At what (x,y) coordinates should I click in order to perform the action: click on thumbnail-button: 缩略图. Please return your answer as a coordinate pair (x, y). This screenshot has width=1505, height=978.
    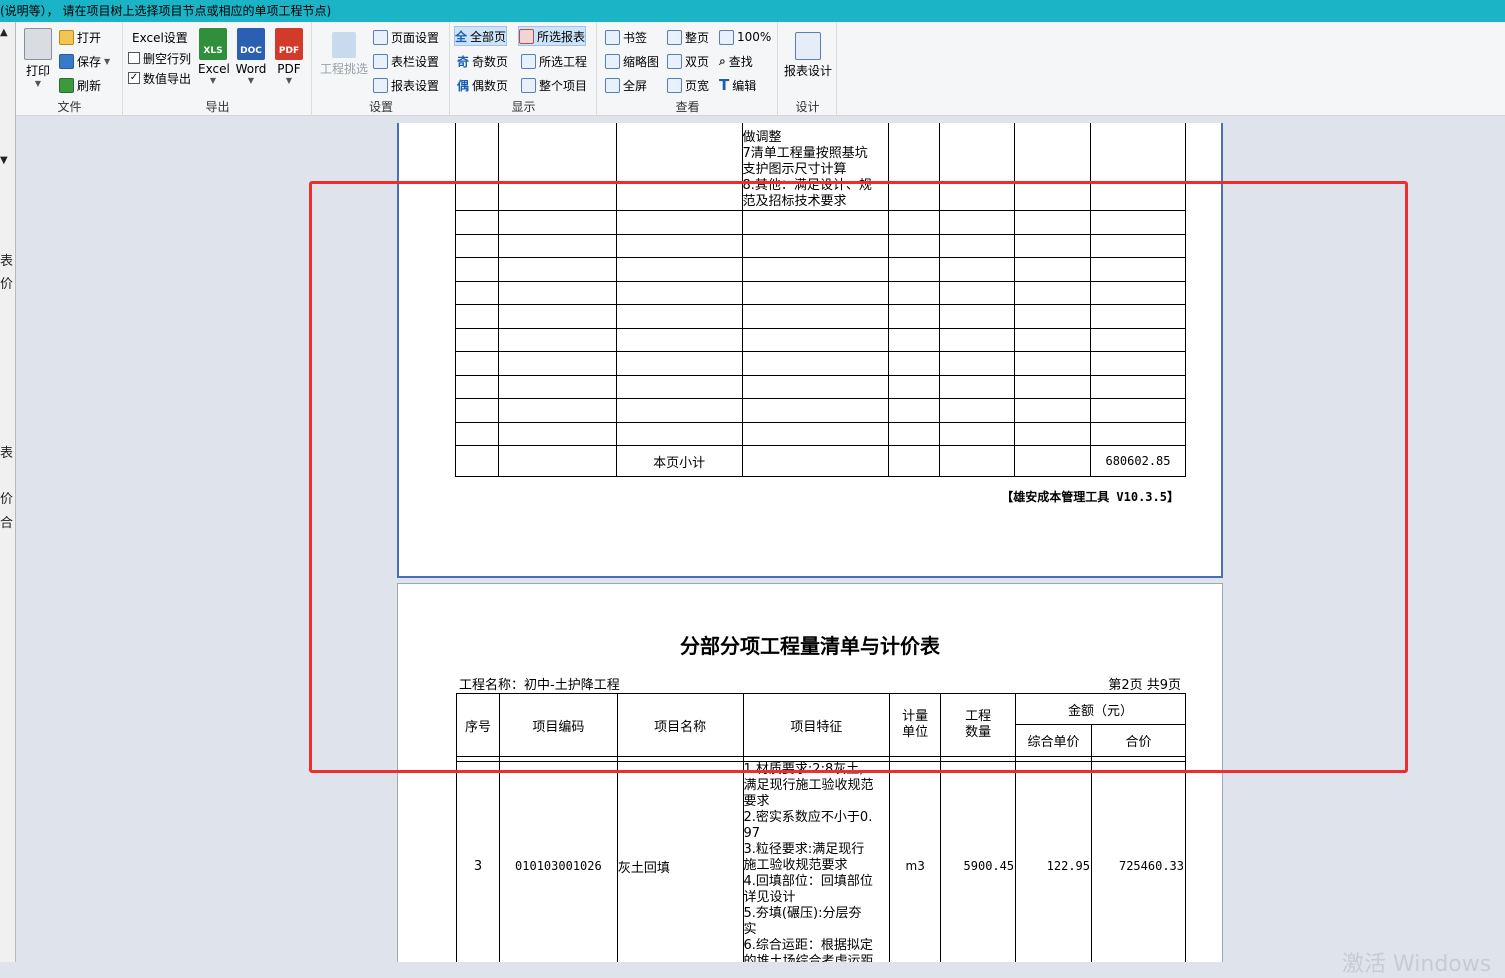
    Looking at the image, I should click on (632, 61).